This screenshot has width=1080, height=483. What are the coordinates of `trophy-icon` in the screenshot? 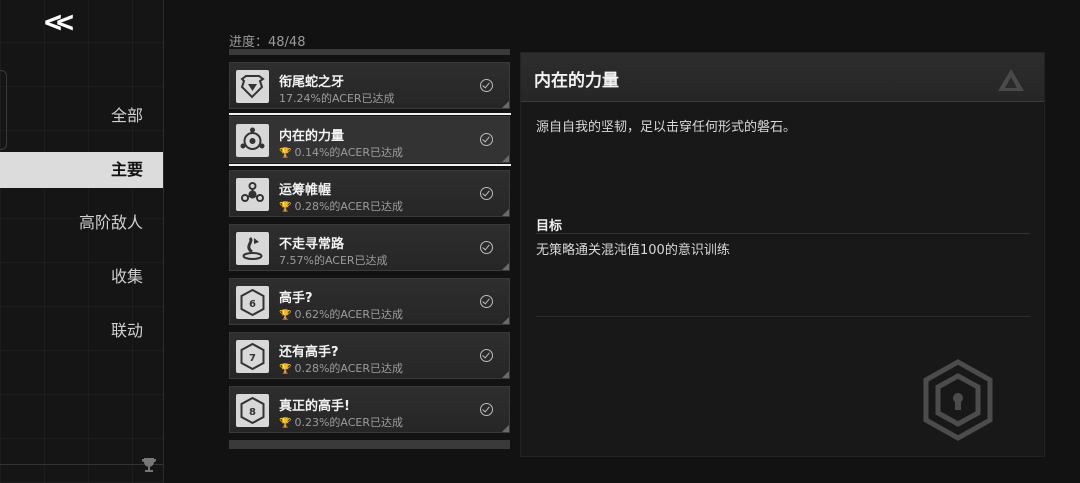 It's located at (149, 465).